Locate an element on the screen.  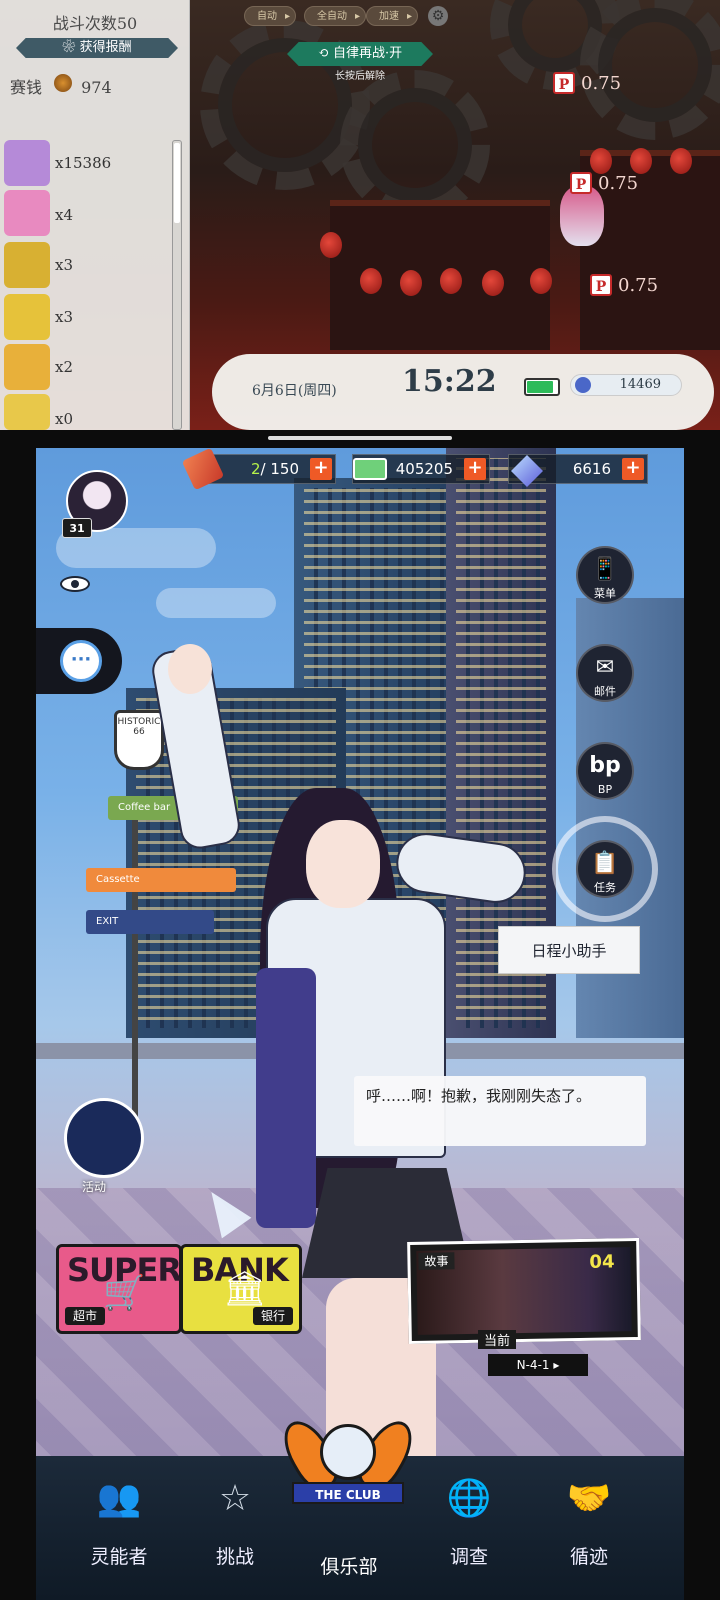
bp-label: BP is located at coordinates (605, 789).